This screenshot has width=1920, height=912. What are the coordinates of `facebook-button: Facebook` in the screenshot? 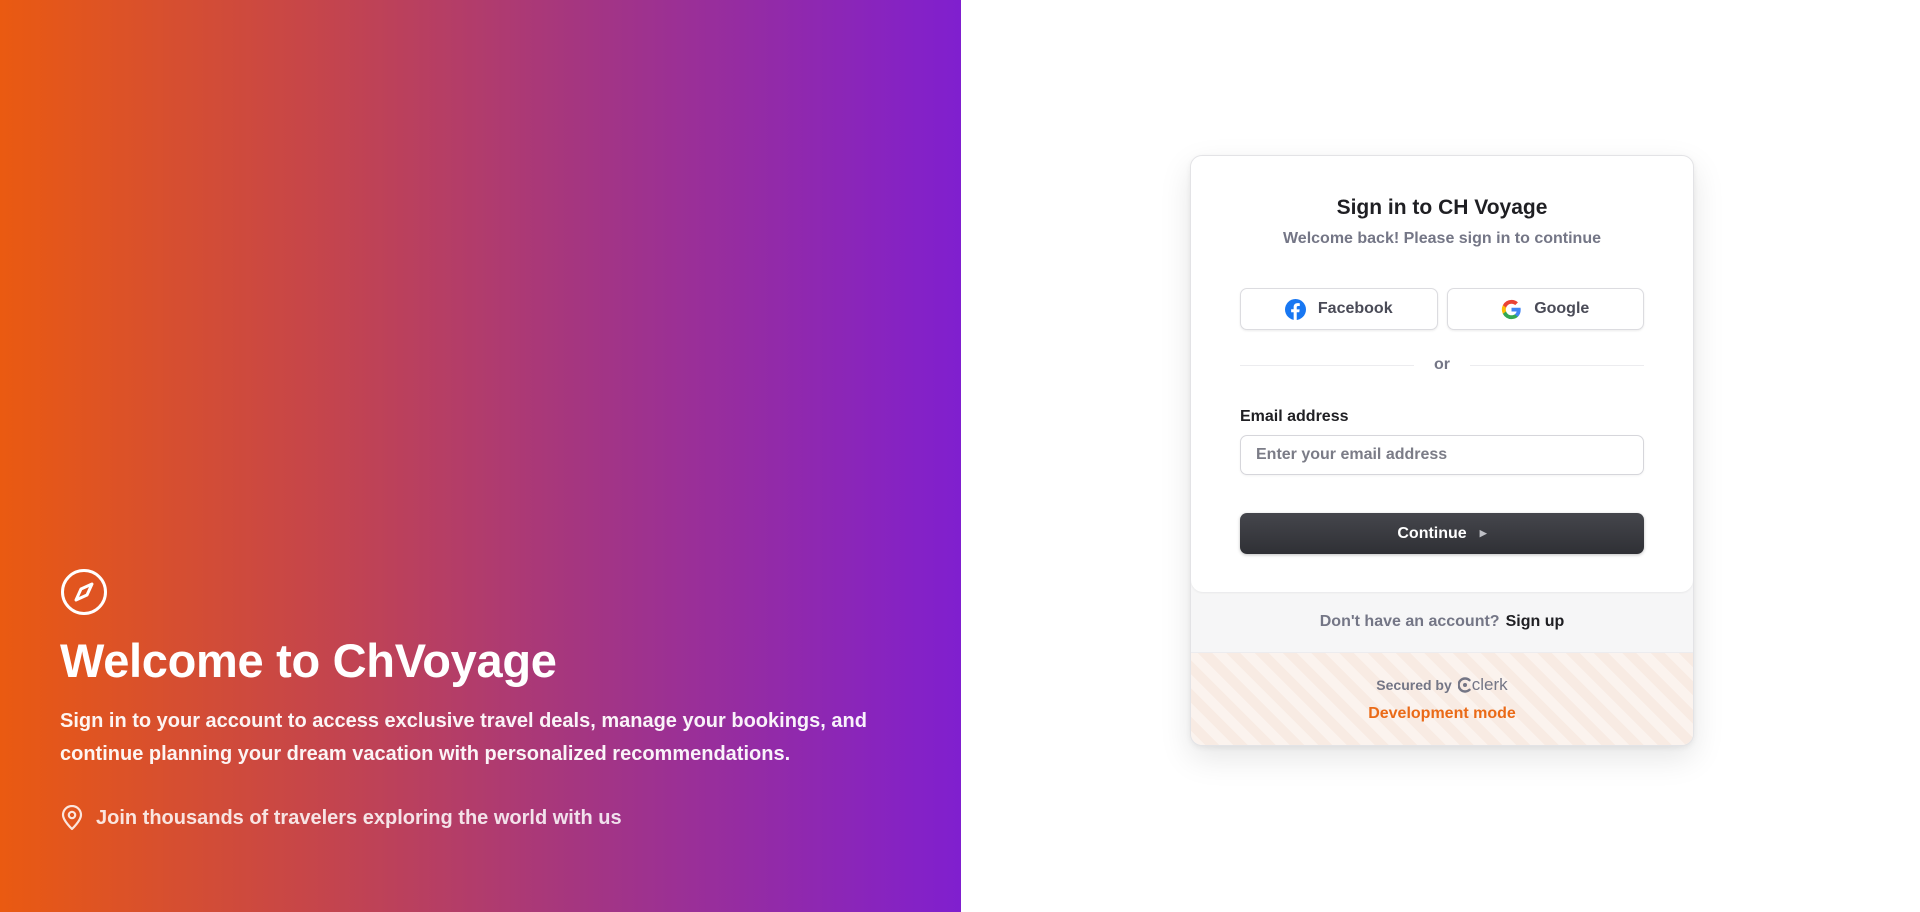 It's located at (1339, 309).